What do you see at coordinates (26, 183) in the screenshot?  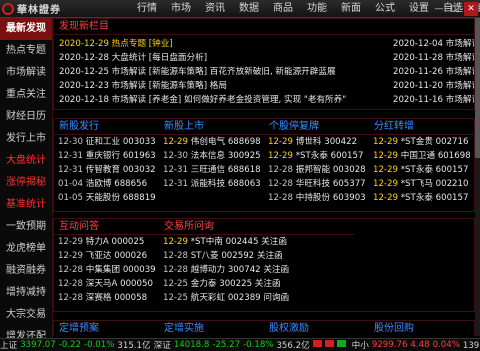 I see `sidebar-item-limit-up: 涨停揭秘` at bounding box center [26, 183].